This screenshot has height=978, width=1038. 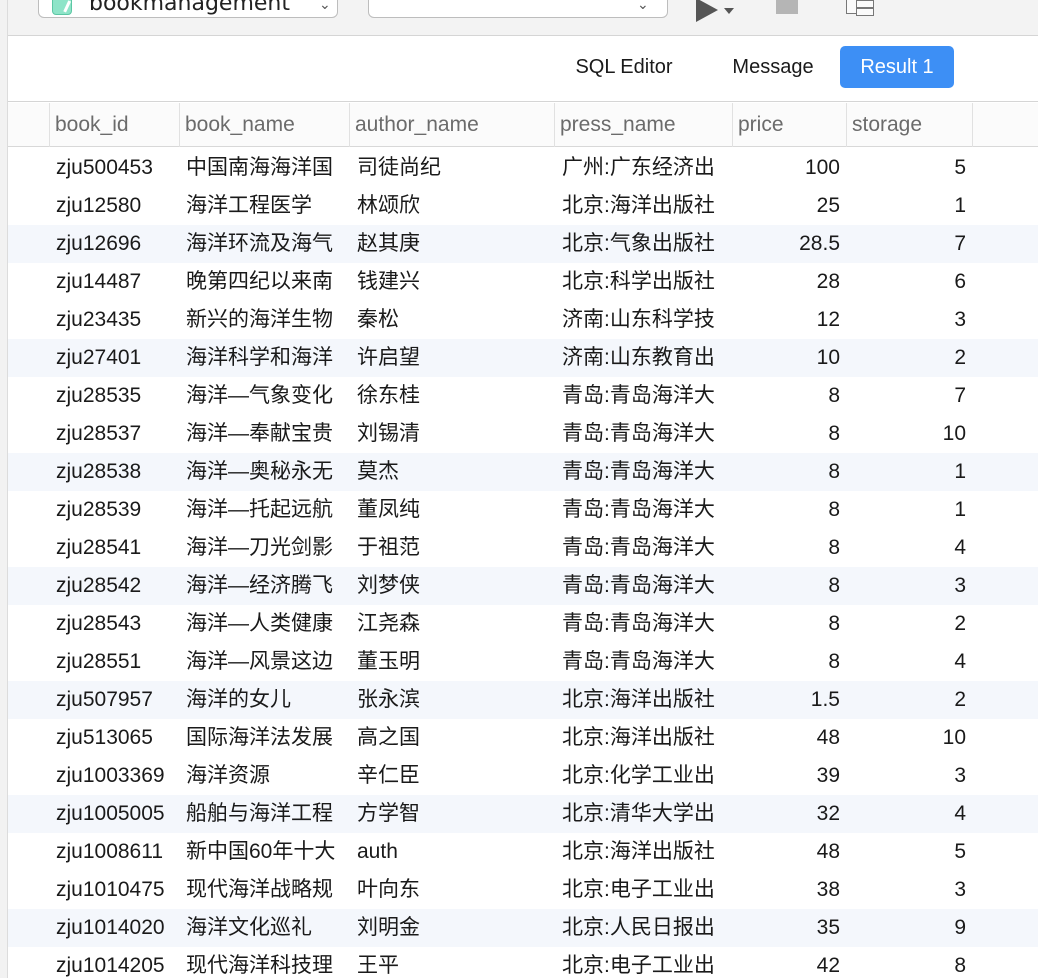 I want to click on cell-book-id: zju27401, so click(x=115, y=358).